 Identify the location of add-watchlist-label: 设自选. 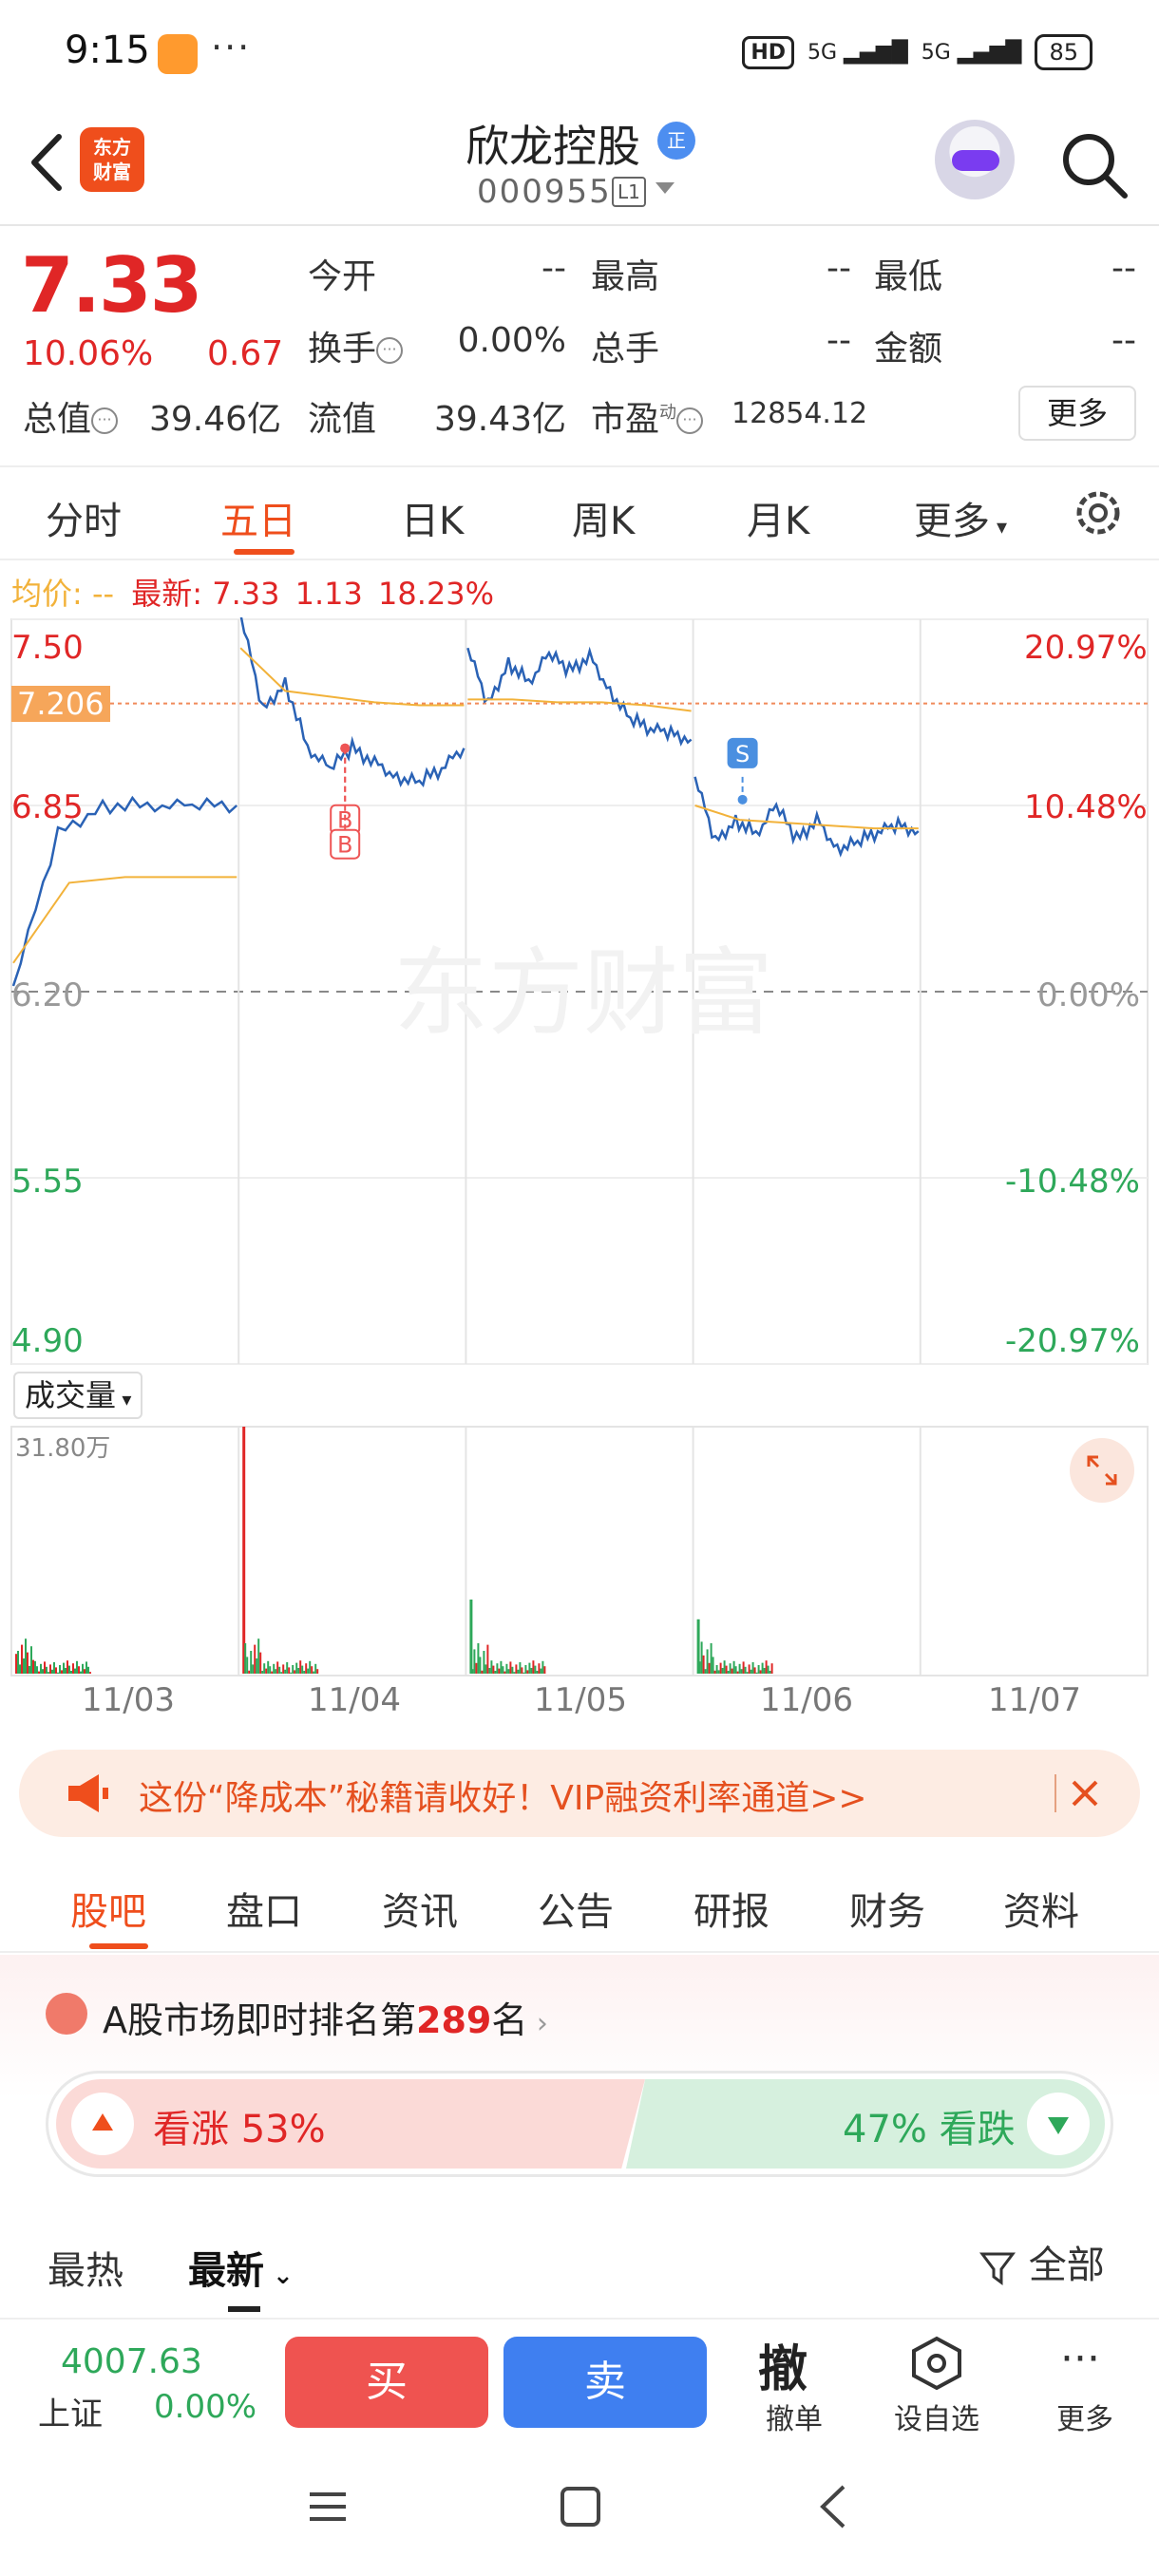
(937, 2416).